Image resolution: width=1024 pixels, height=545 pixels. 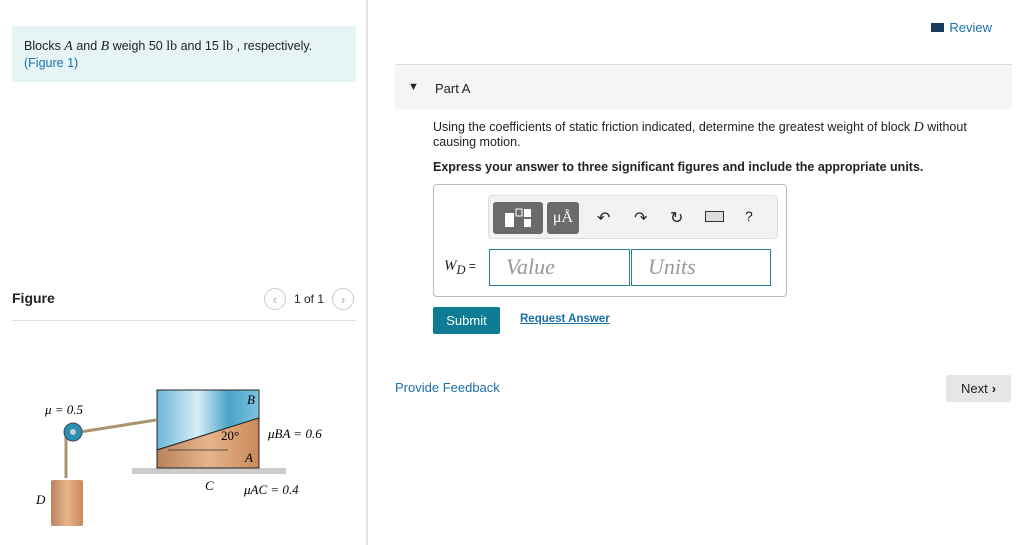 I want to click on part-label: Part A, so click(x=453, y=88).